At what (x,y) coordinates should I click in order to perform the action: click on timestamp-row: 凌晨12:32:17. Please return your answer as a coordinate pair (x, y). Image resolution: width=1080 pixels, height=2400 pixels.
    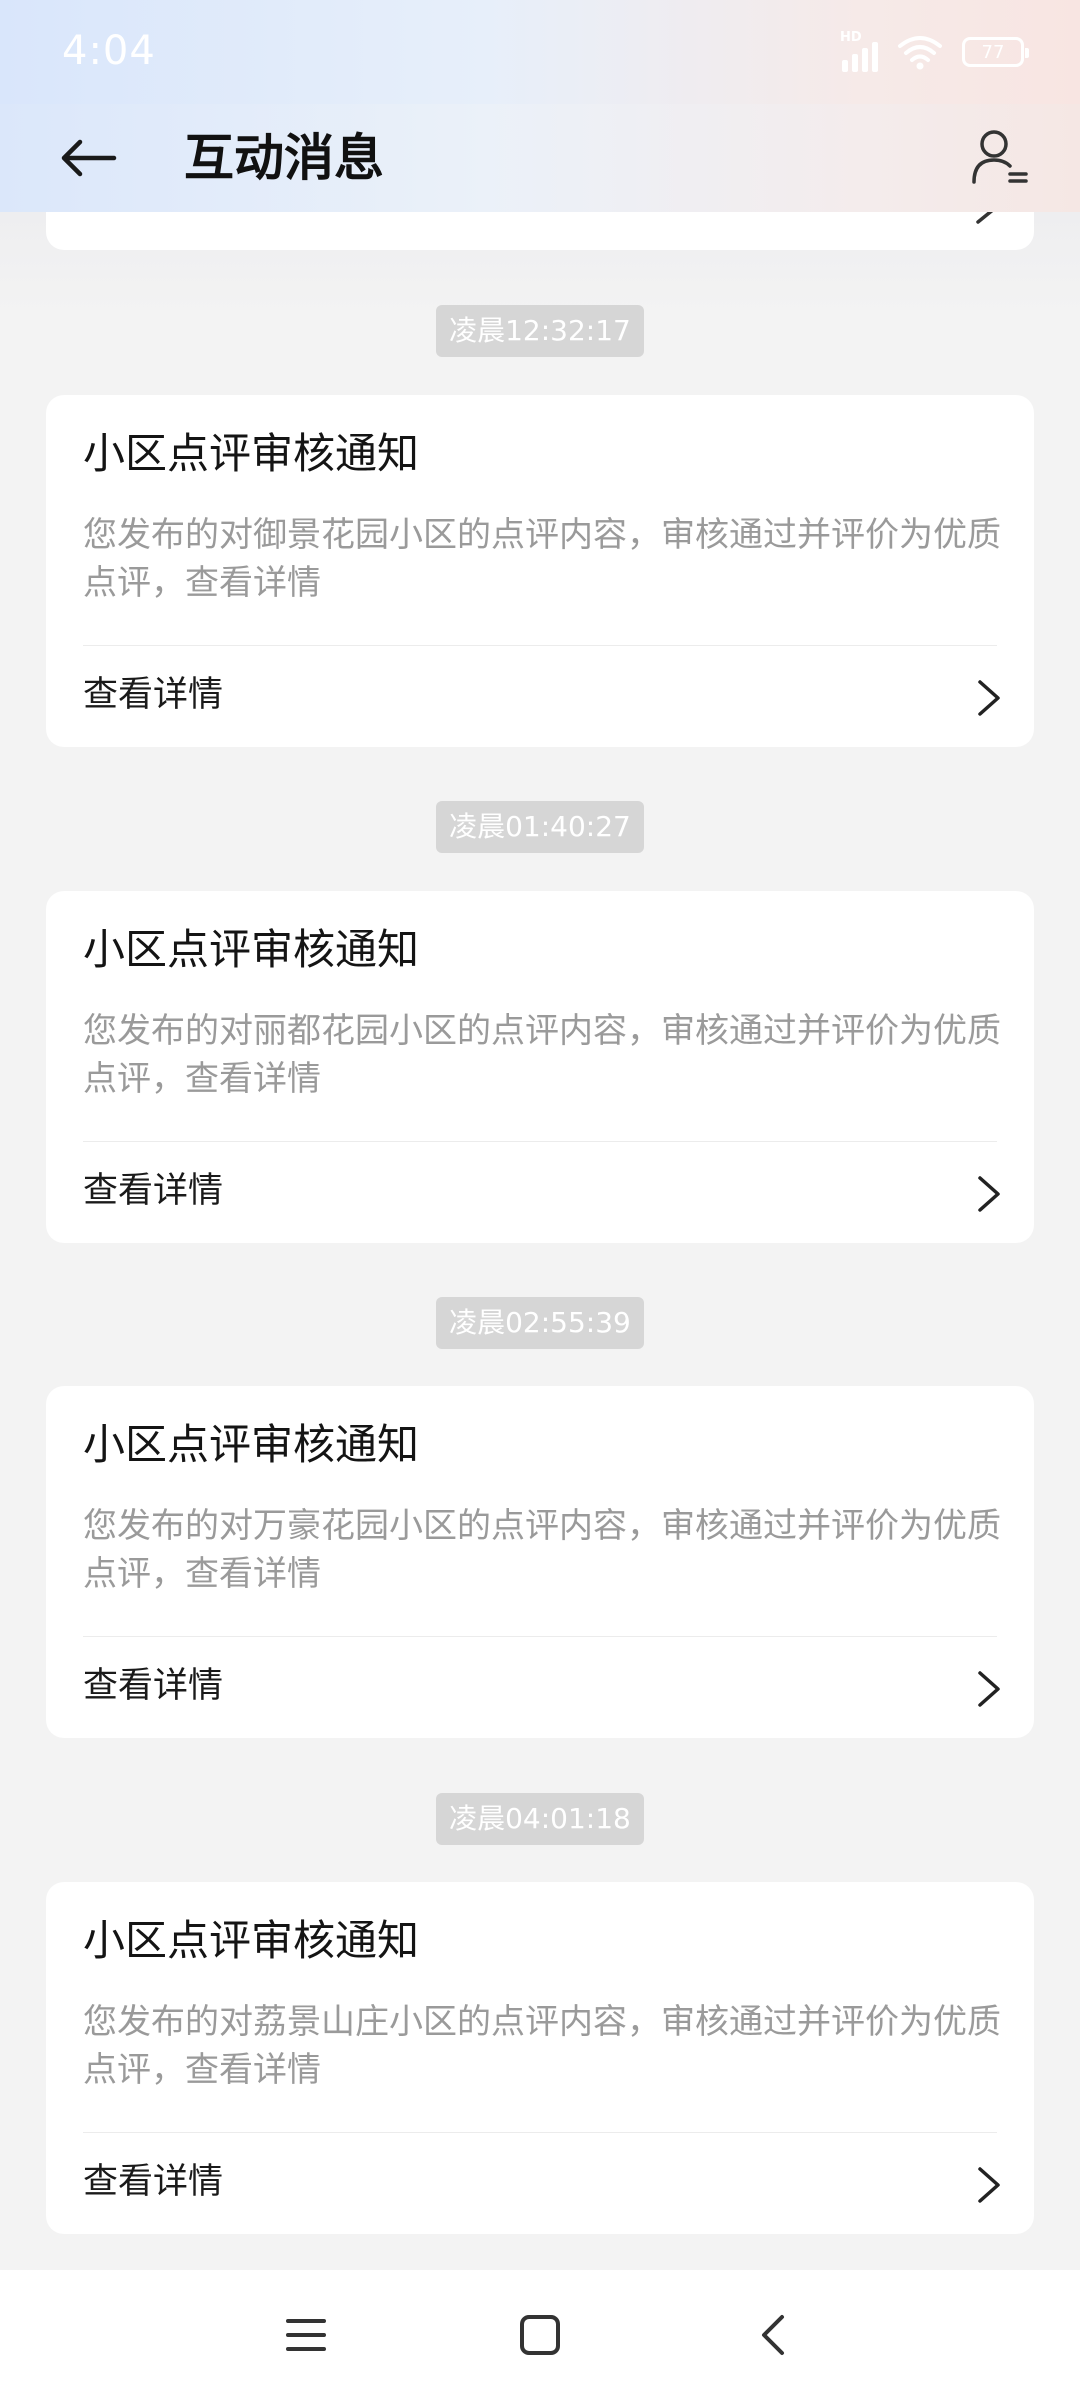
    Looking at the image, I should click on (540, 331).